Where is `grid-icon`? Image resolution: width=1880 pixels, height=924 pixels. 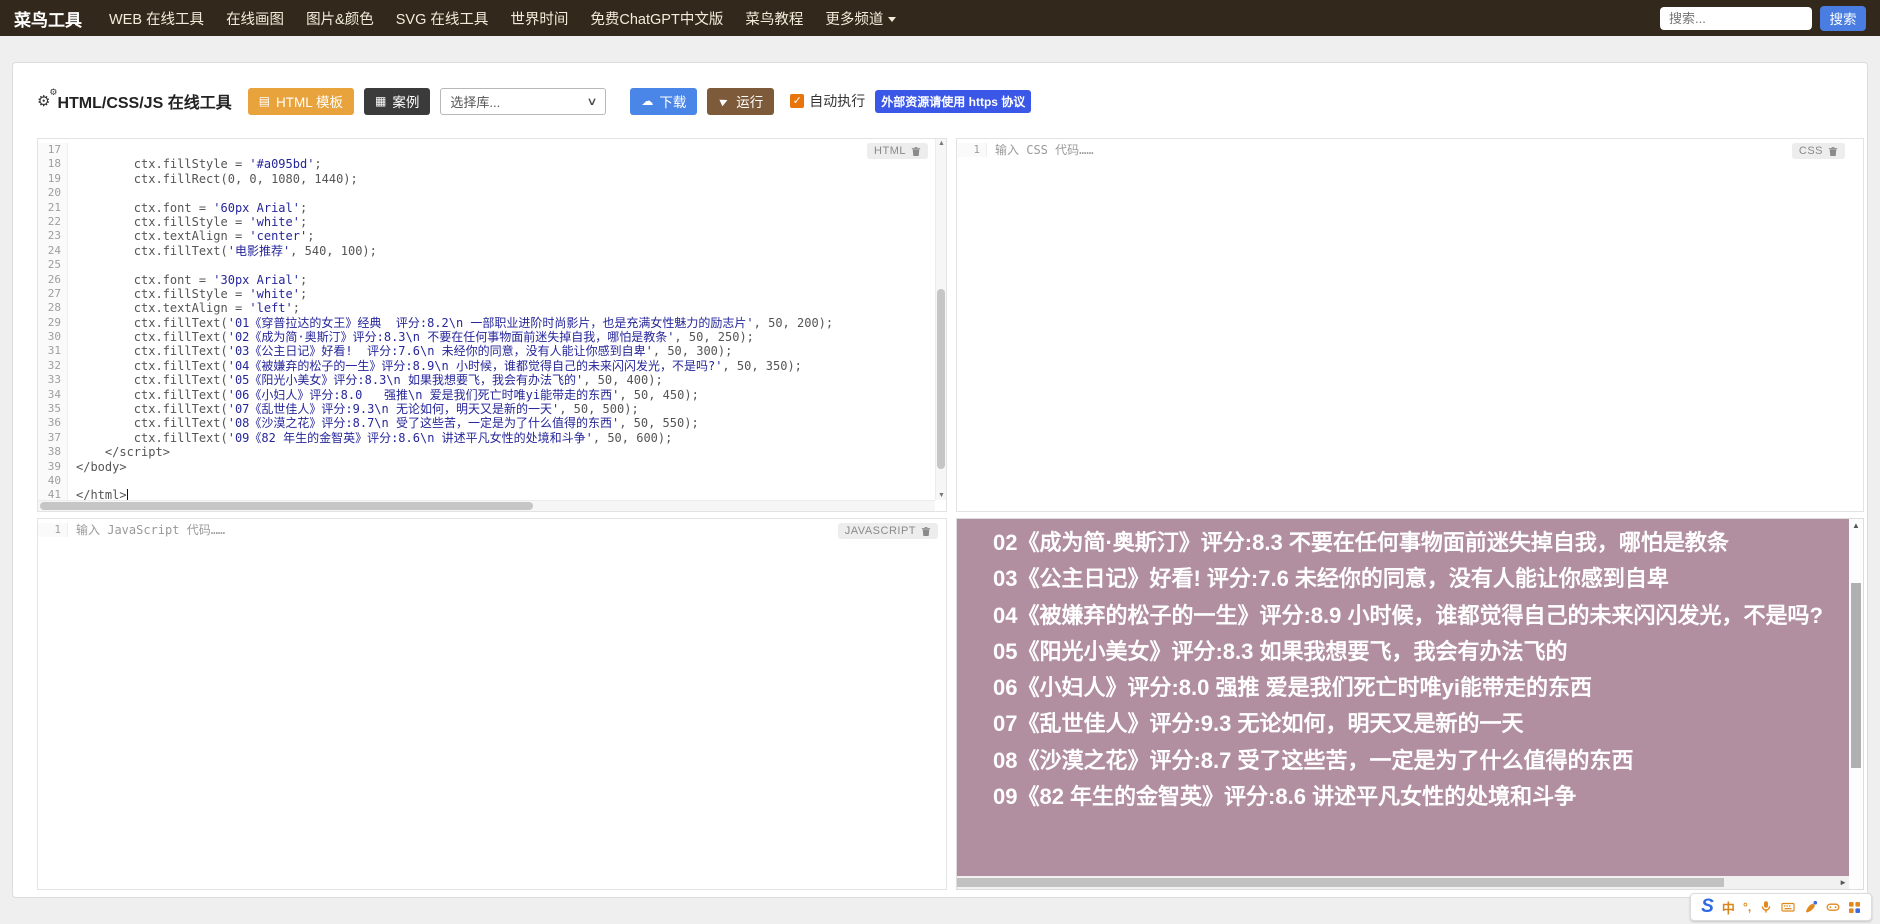 grid-icon is located at coordinates (1854, 907).